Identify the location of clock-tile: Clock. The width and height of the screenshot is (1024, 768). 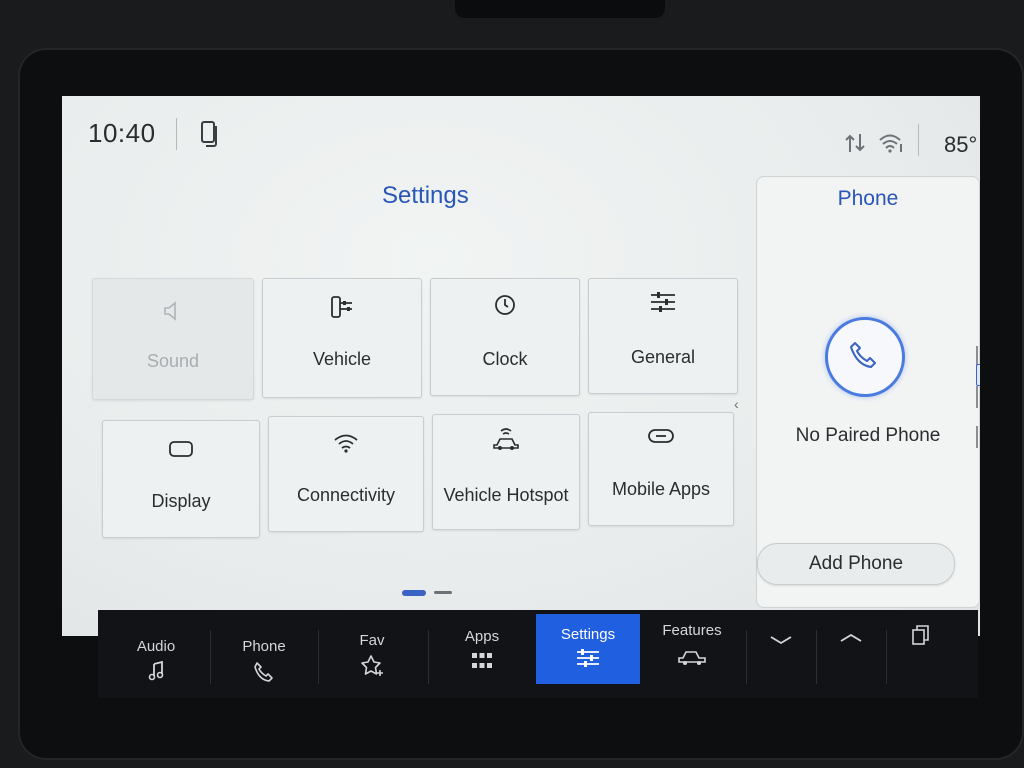
(505, 337).